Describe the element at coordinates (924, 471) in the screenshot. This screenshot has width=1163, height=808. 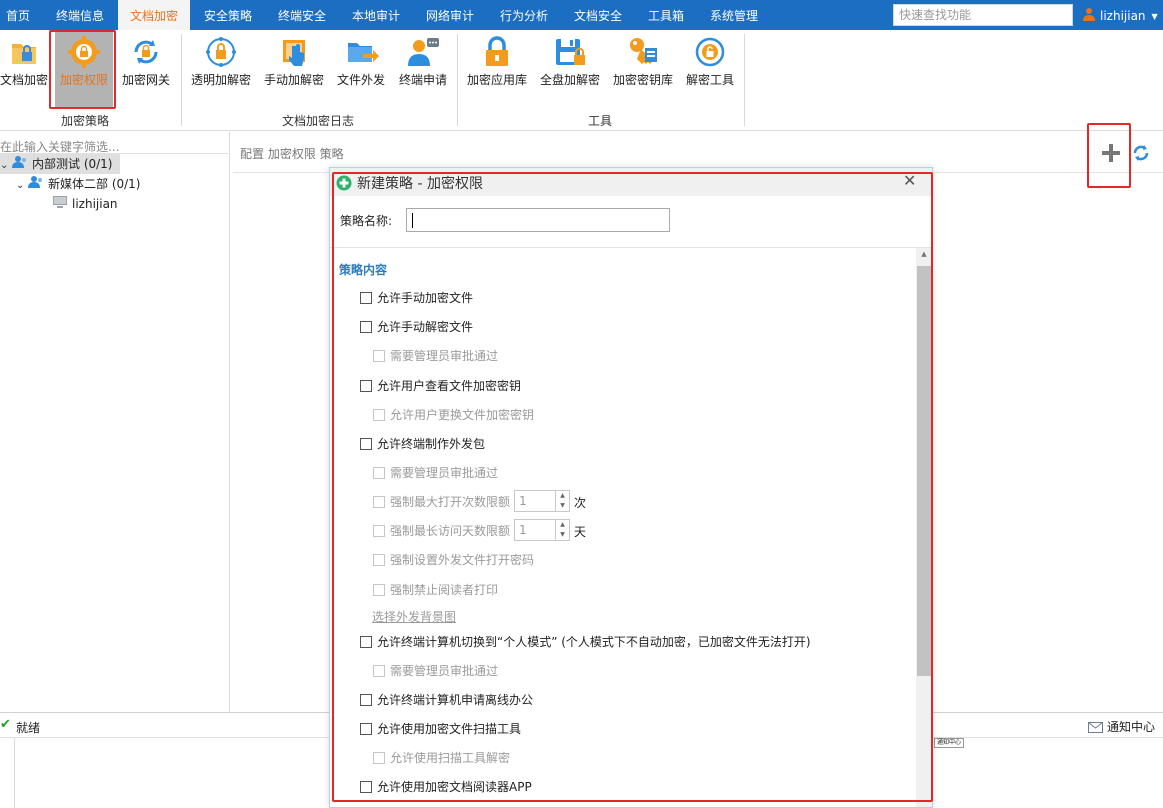
I see `scrollbar-thumb` at that location.